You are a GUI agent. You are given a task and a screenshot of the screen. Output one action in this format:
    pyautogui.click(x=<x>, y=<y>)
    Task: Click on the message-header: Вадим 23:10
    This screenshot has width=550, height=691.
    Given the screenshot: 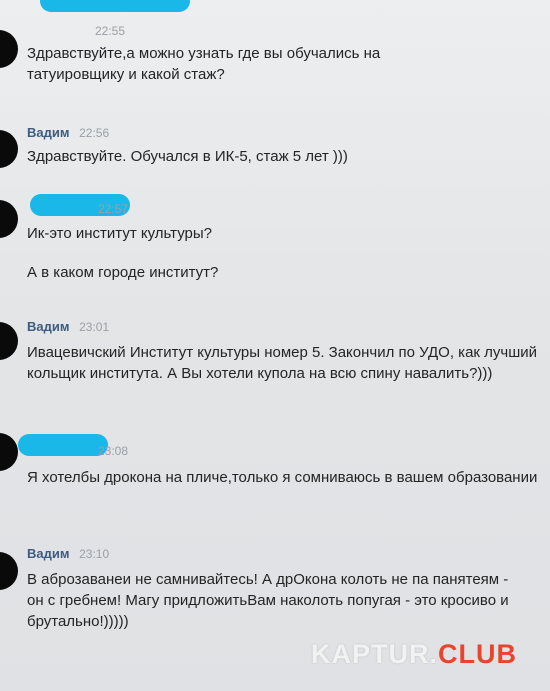 What is the action you would take?
    pyautogui.click(x=68, y=554)
    